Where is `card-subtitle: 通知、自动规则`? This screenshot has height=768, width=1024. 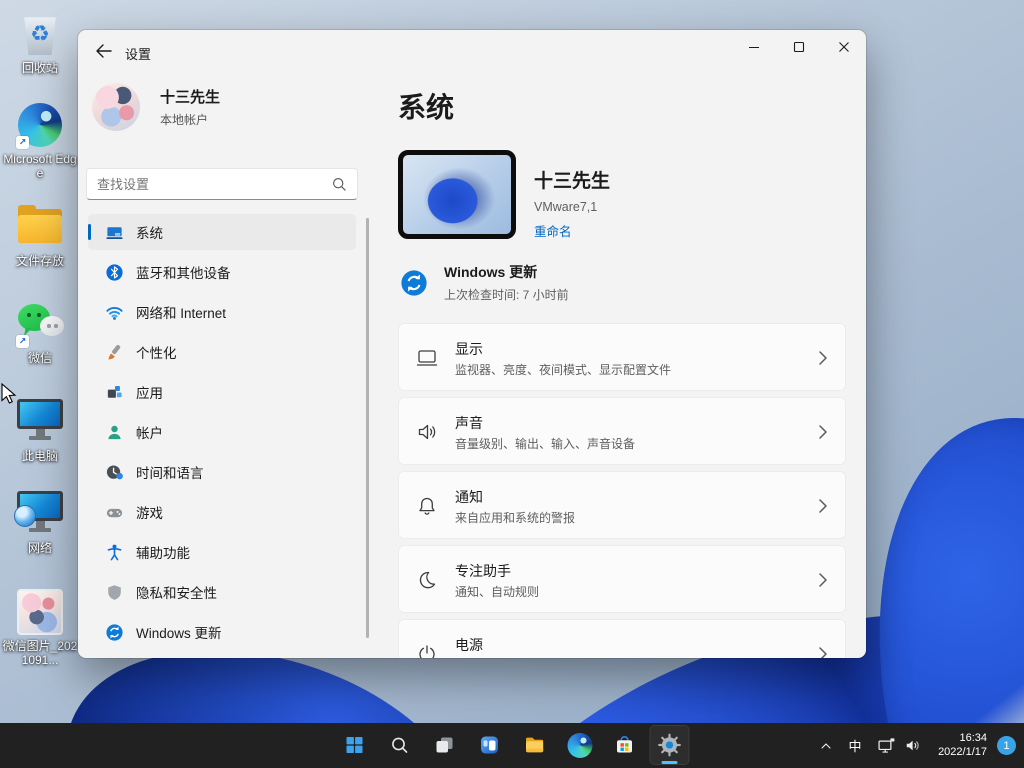 card-subtitle: 通知、自动规则 is located at coordinates (497, 592).